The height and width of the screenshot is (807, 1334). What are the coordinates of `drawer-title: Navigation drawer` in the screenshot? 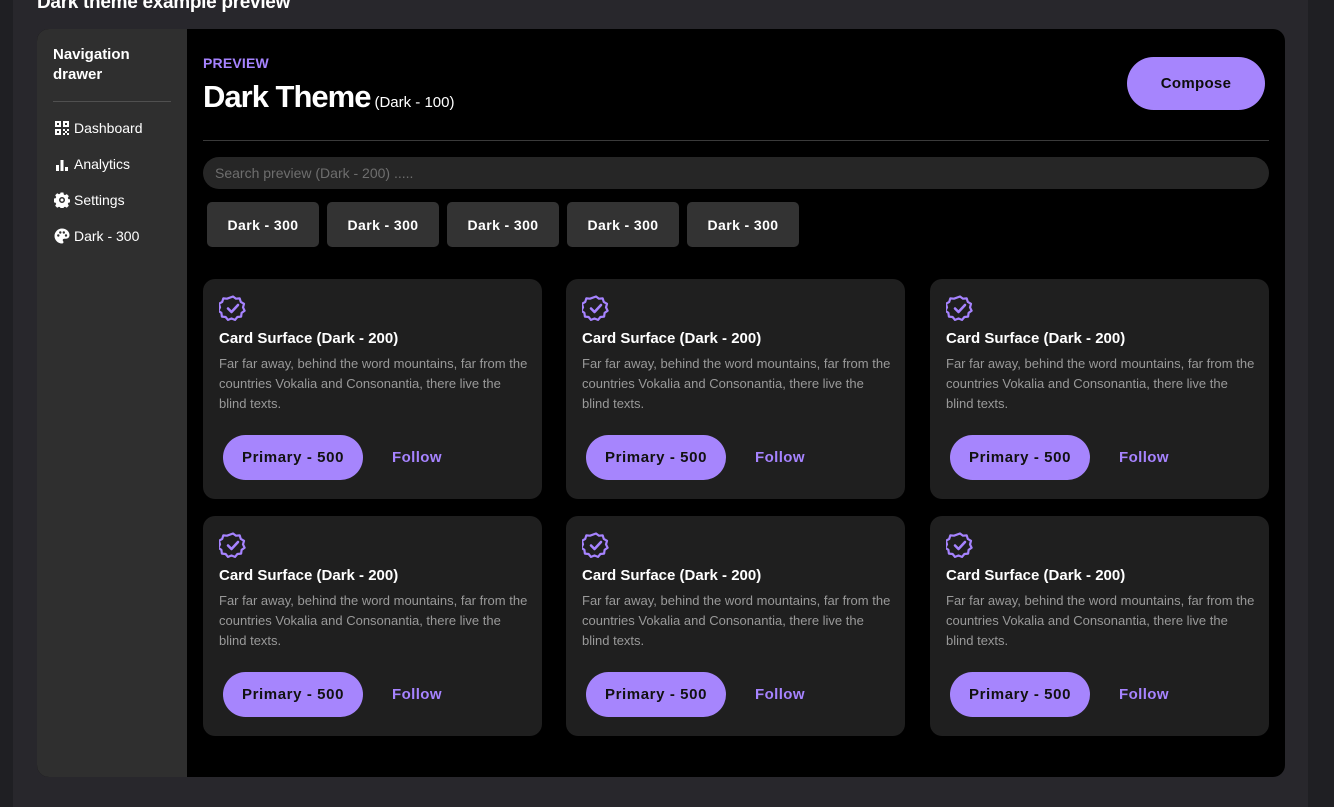 It's located at (91, 64).